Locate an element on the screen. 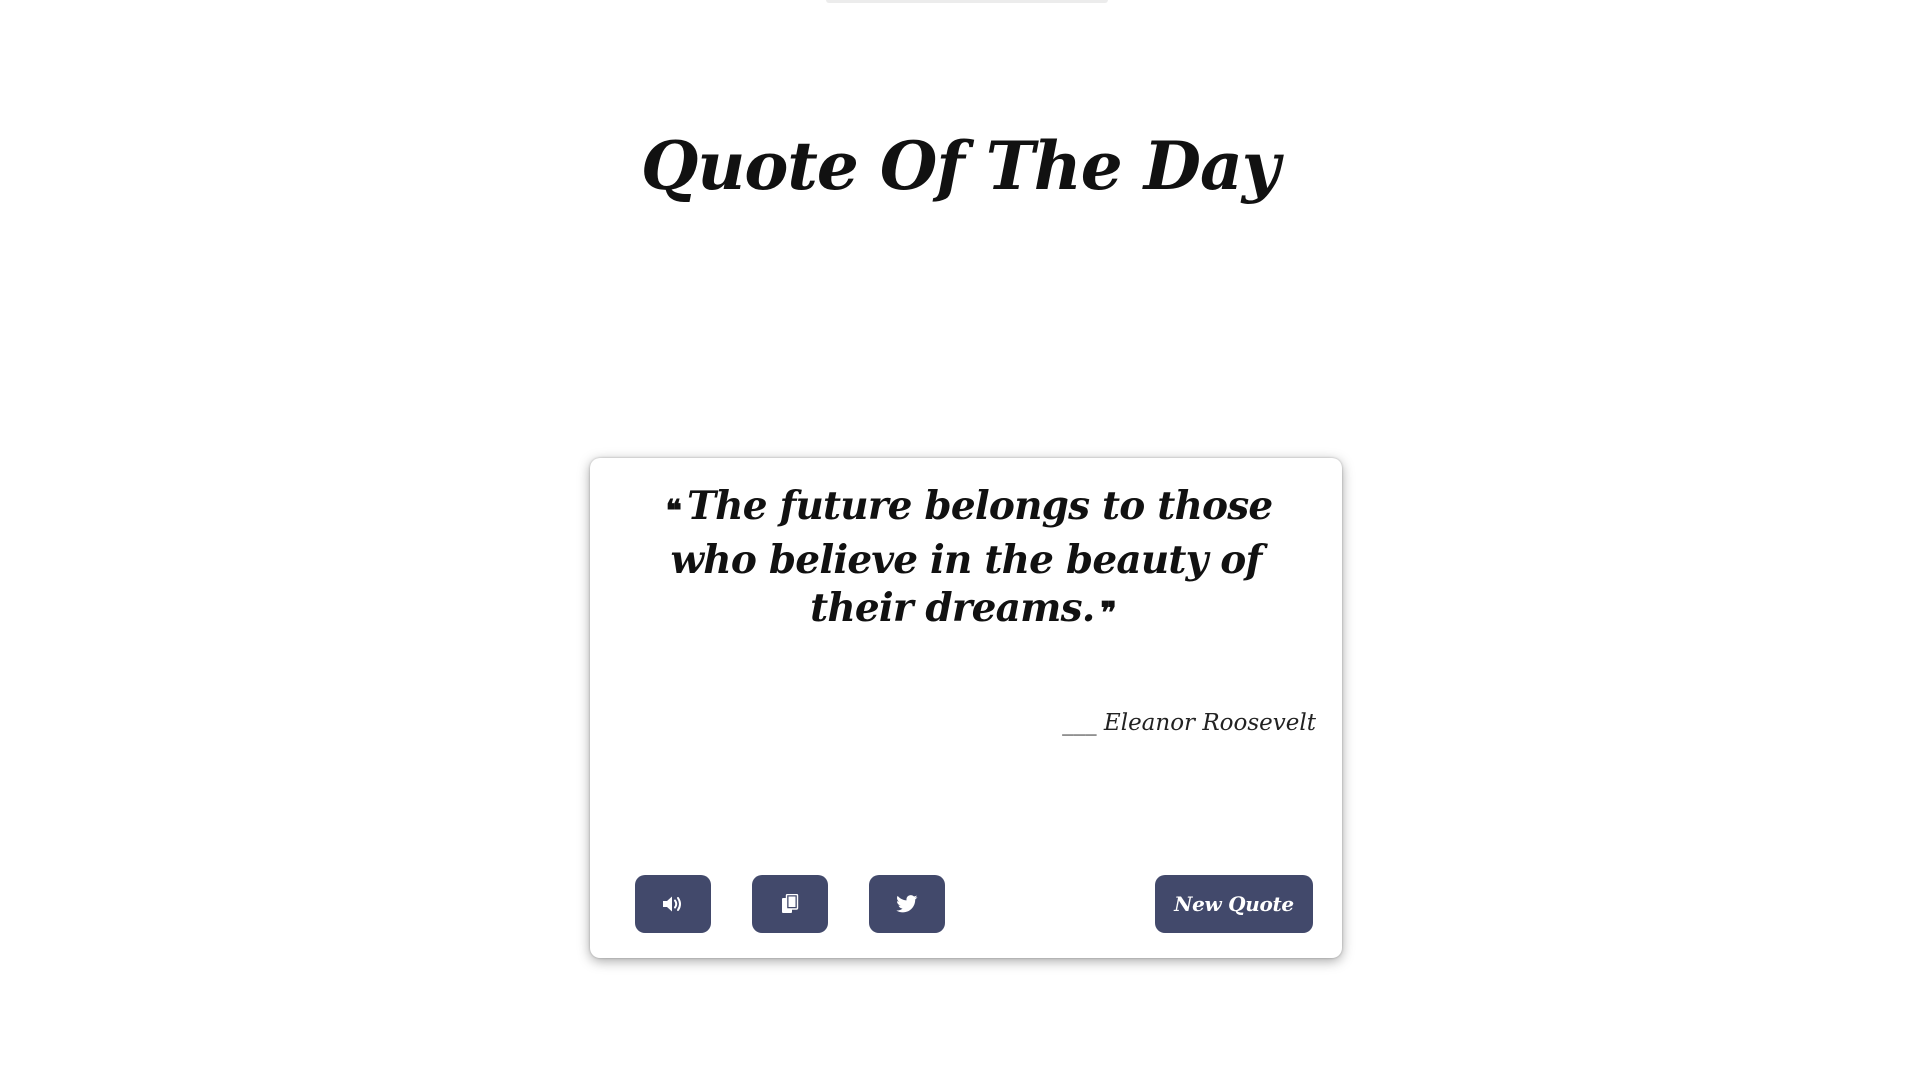 This screenshot has height=1080, width=1920. volume-icon is located at coordinates (673, 904).